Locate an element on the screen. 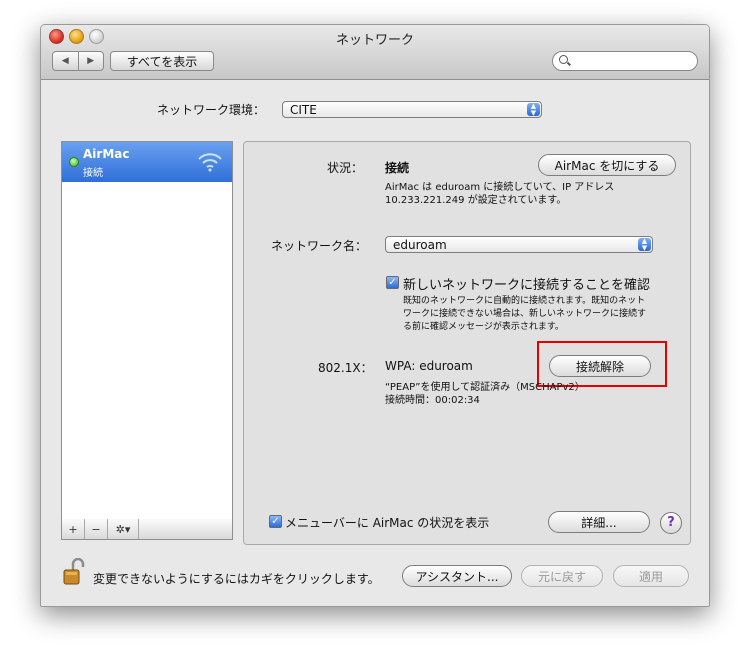  add-service-button: + is located at coordinates (73, 529).